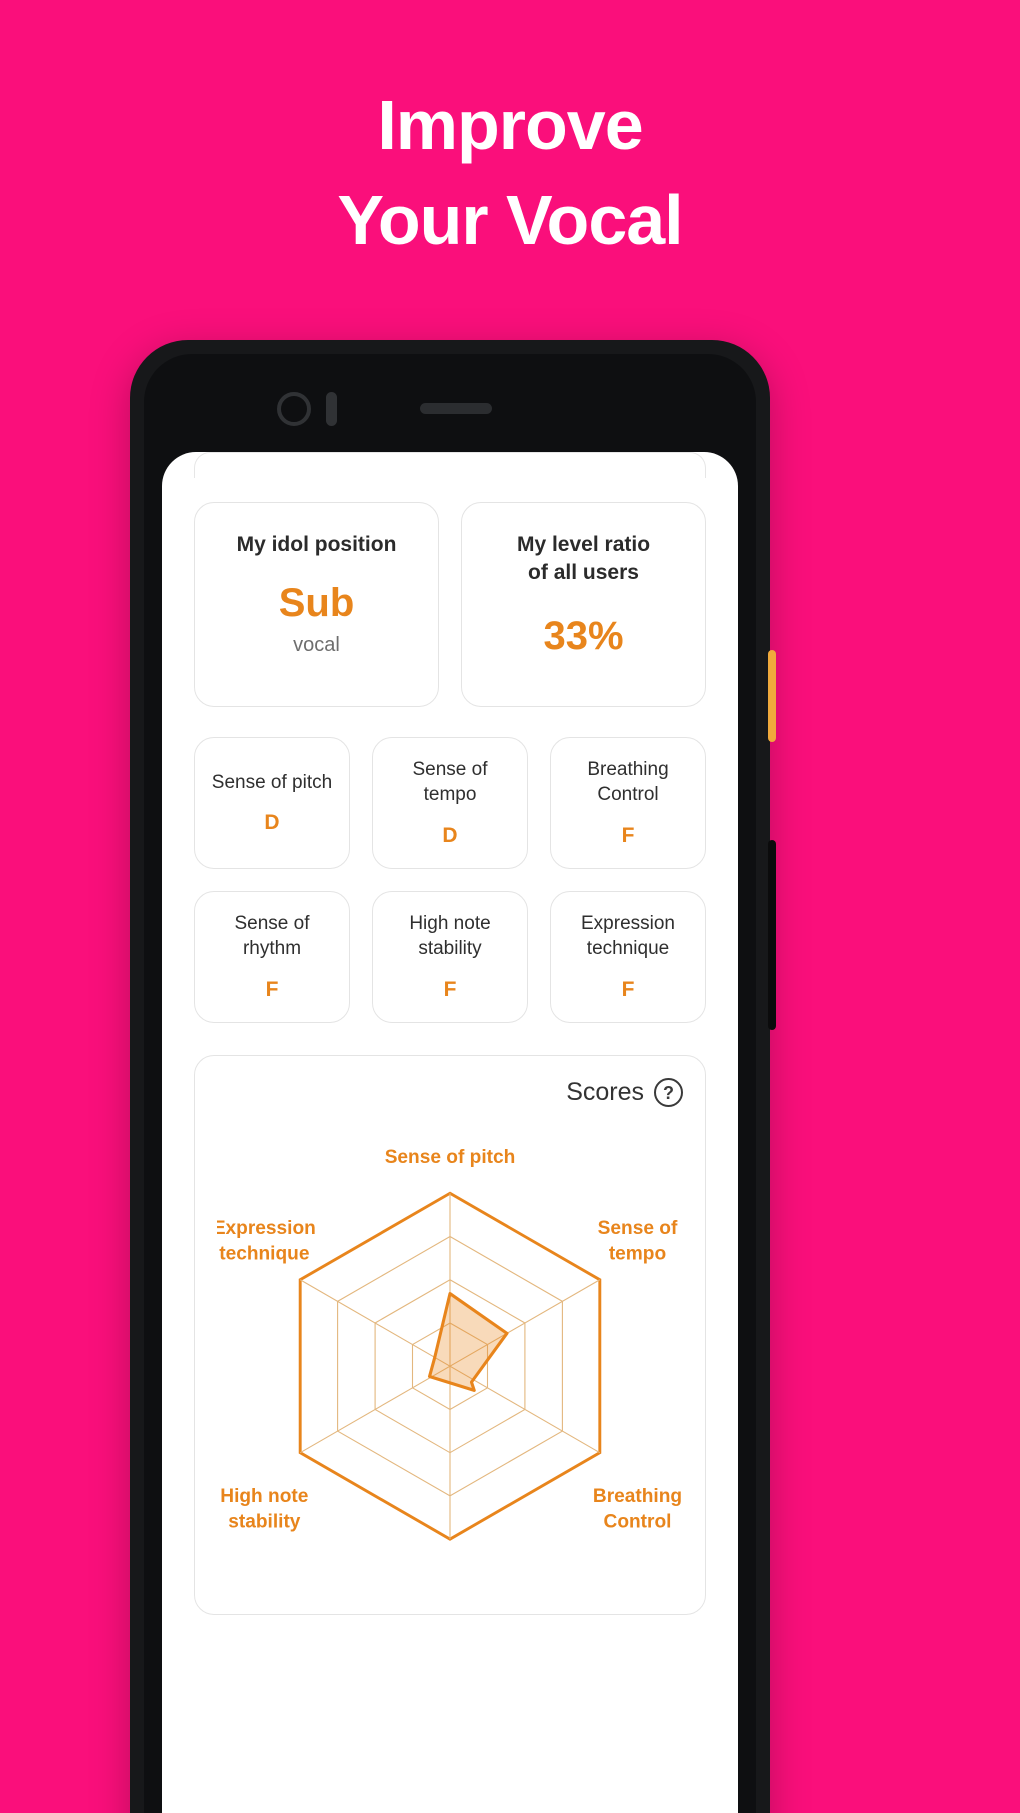 The height and width of the screenshot is (1813, 1020). Describe the element at coordinates (468, 1342) in the screenshot. I see `radar-data-polygon` at that location.